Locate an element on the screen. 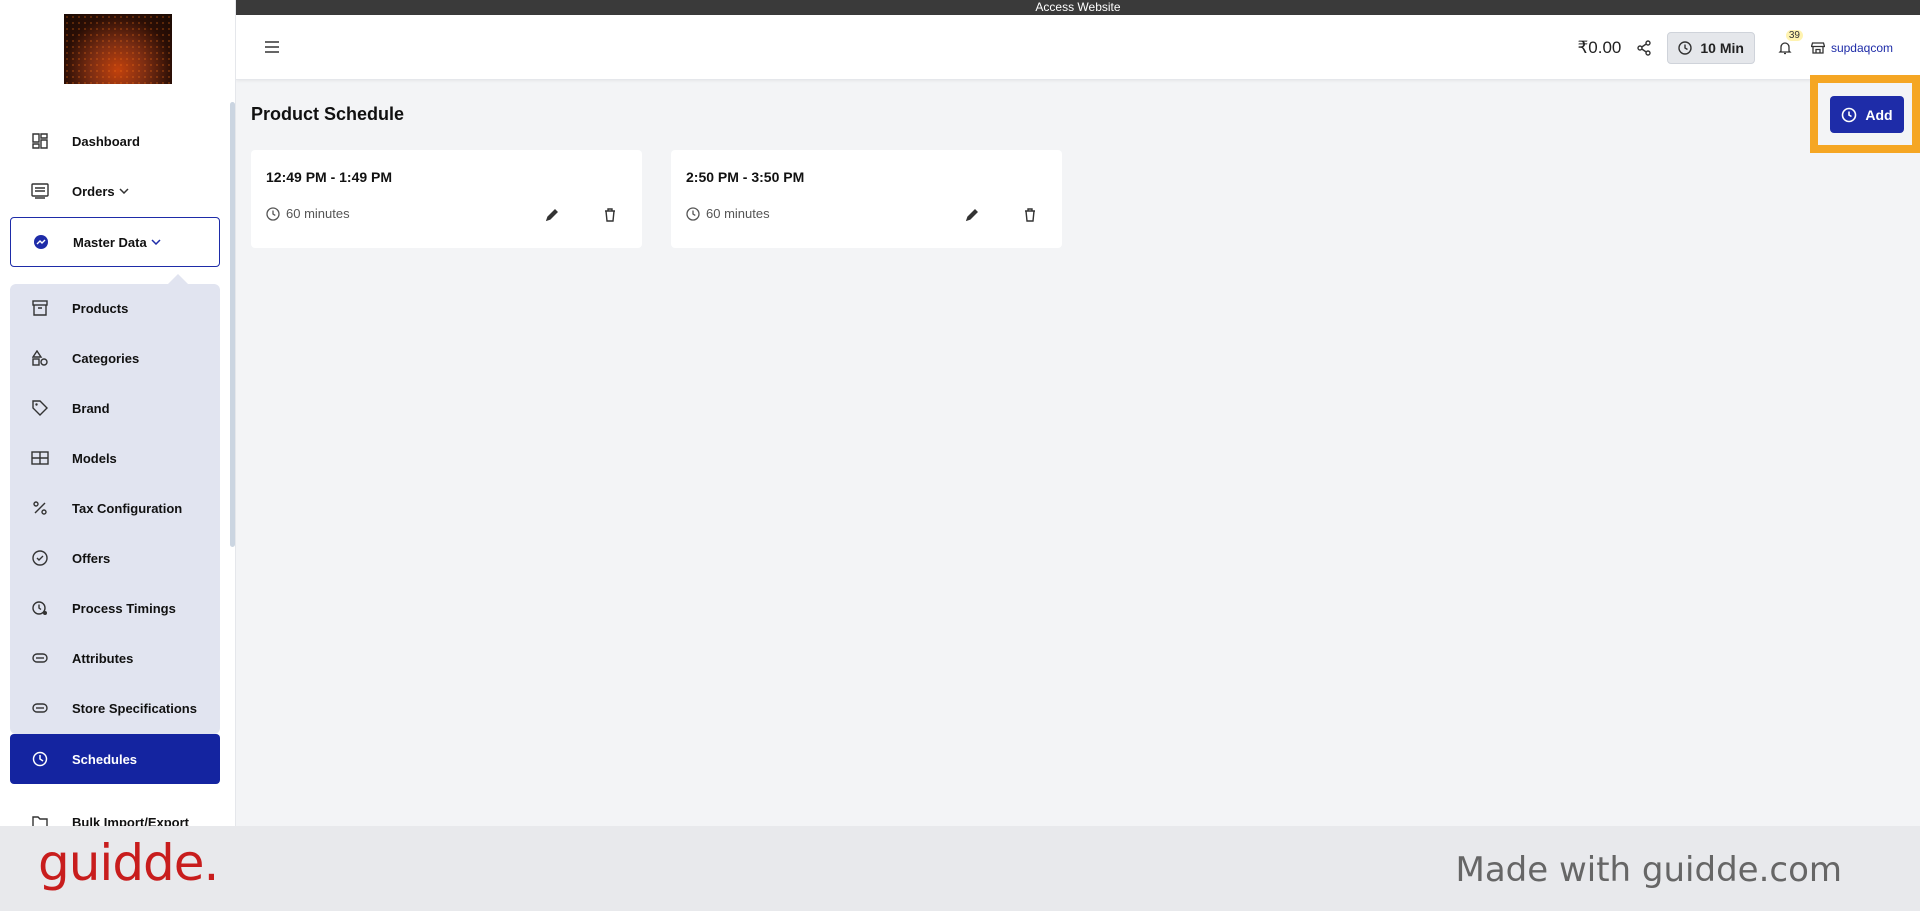 This screenshot has width=1920, height=911. sidebar-item-label: Master Data is located at coordinates (110, 242).